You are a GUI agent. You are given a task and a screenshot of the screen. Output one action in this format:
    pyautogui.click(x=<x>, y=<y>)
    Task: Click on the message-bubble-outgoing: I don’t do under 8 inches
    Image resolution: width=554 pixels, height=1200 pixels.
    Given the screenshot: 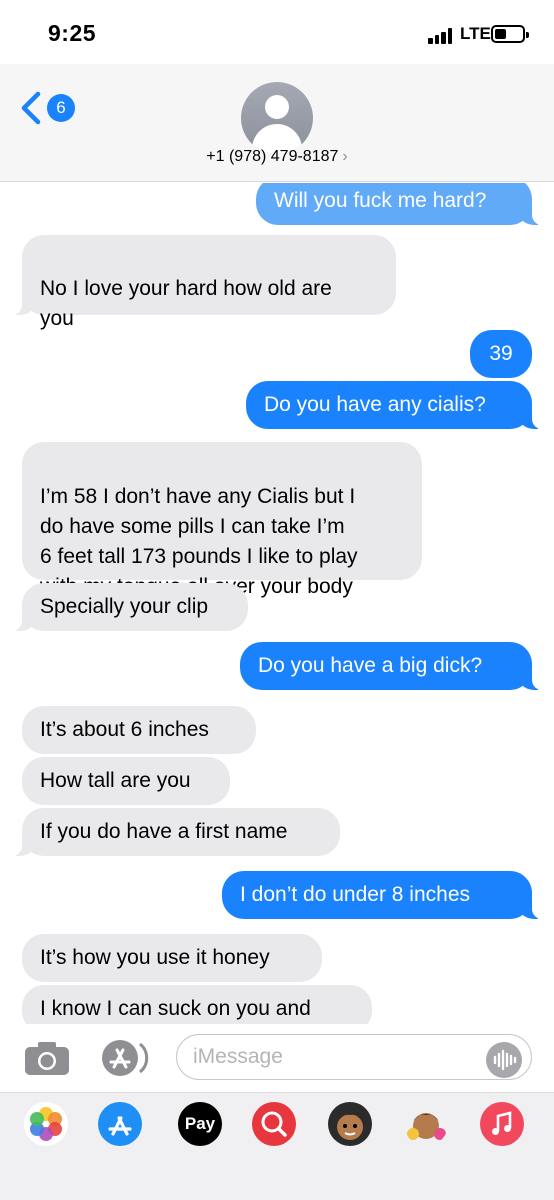 What is the action you would take?
    pyautogui.click(x=382, y=895)
    